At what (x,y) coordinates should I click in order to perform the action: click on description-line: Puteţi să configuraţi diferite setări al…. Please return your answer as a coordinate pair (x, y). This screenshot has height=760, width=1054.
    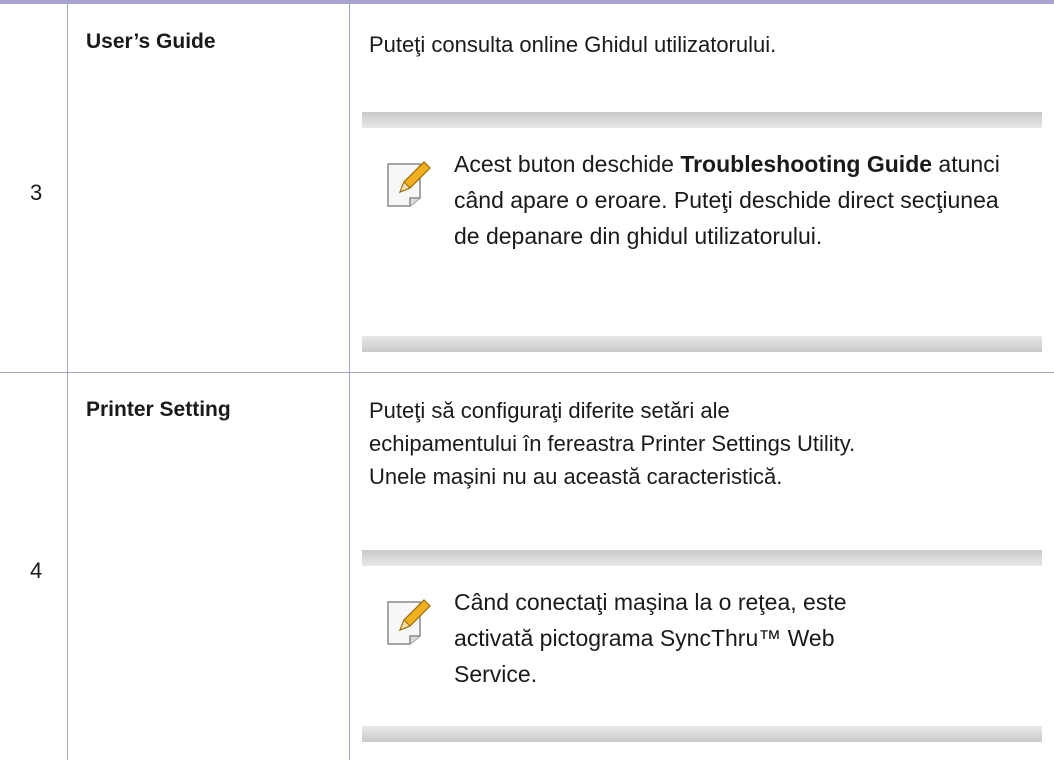
    Looking at the image, I should click on (549, 410).